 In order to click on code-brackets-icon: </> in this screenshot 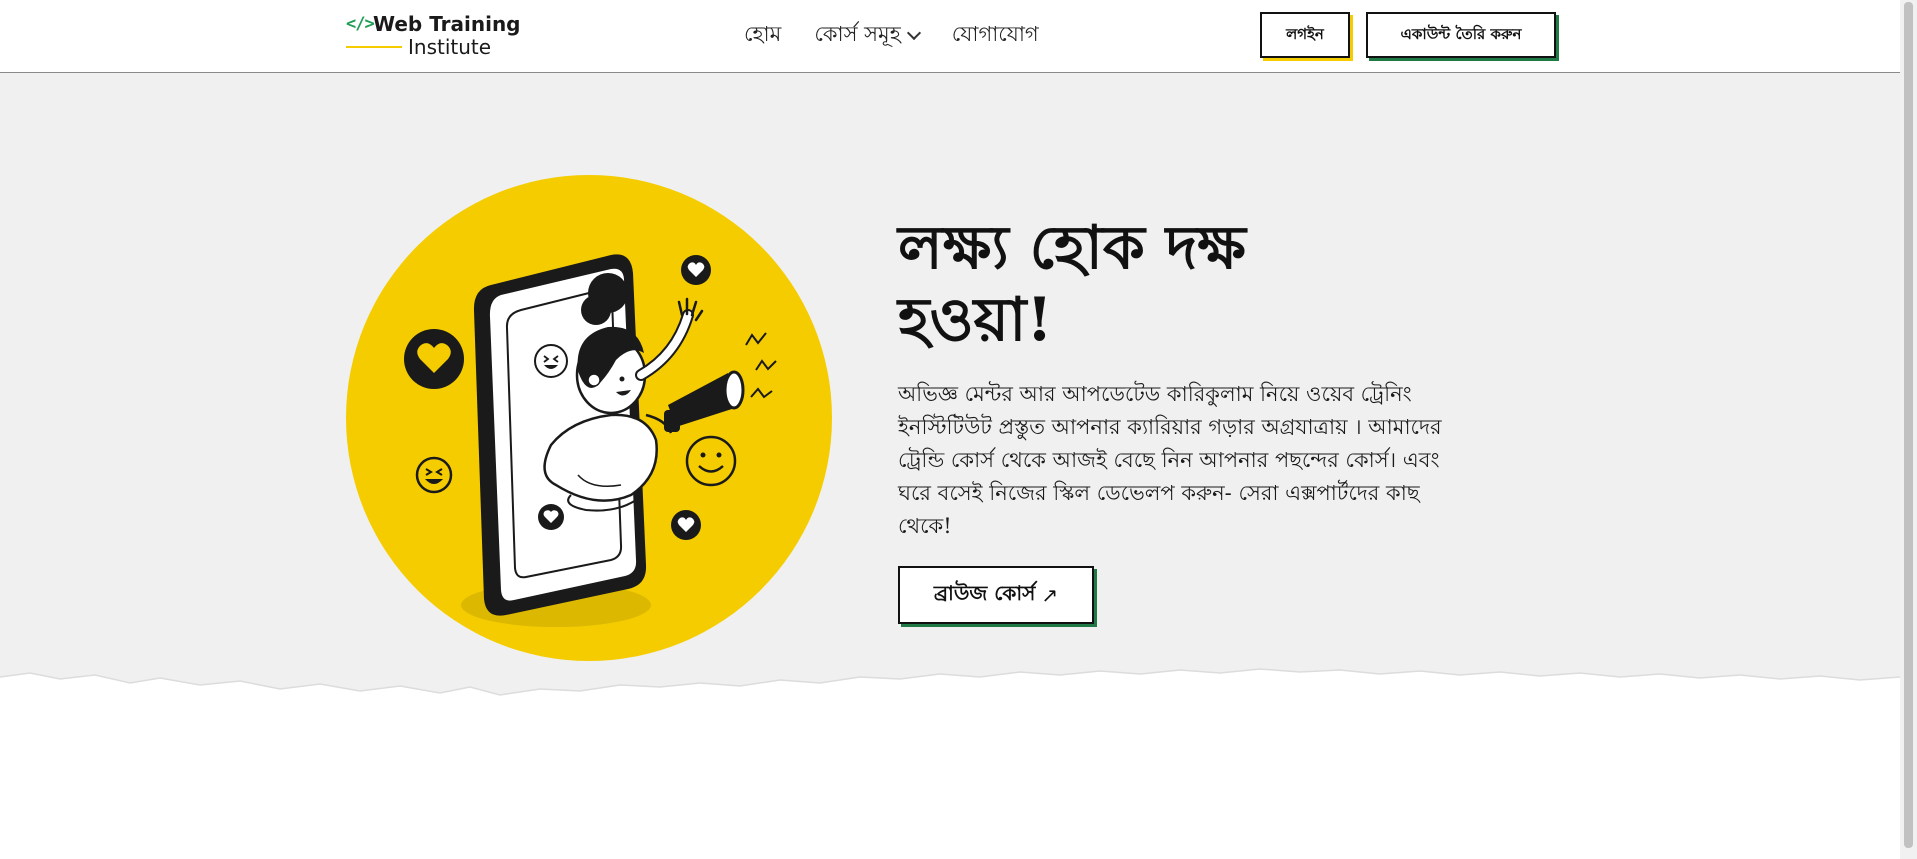, I will do `click(360, 24)`.